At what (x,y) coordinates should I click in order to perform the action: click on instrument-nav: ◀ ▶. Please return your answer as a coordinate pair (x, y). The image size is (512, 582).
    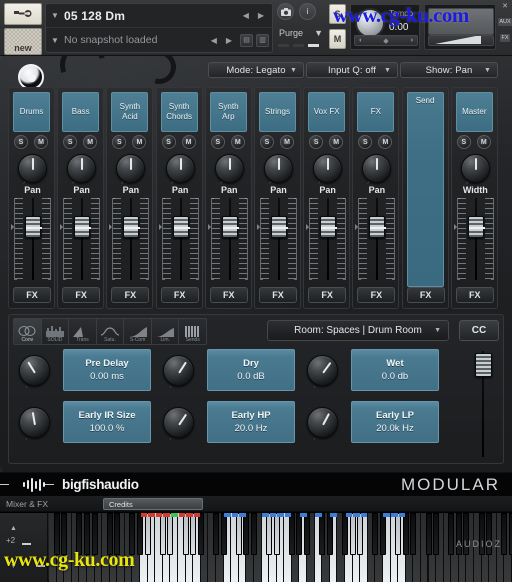
    Looking at the image, I should click on (257, 15).